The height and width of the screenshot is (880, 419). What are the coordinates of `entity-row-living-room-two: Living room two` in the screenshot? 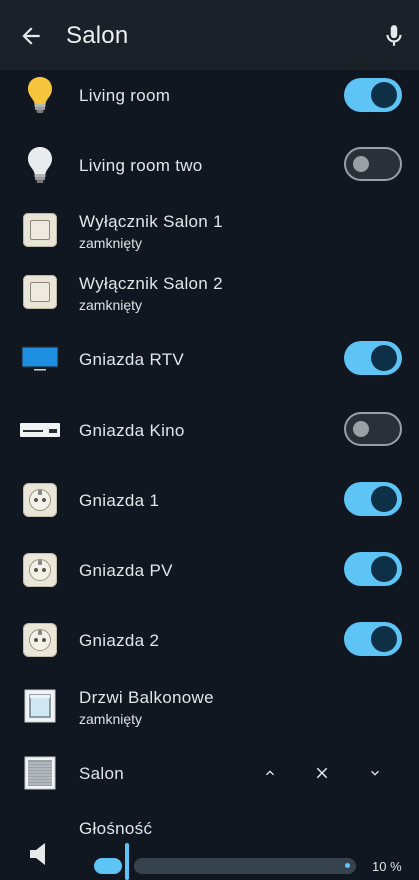 It's located at (209, 165).